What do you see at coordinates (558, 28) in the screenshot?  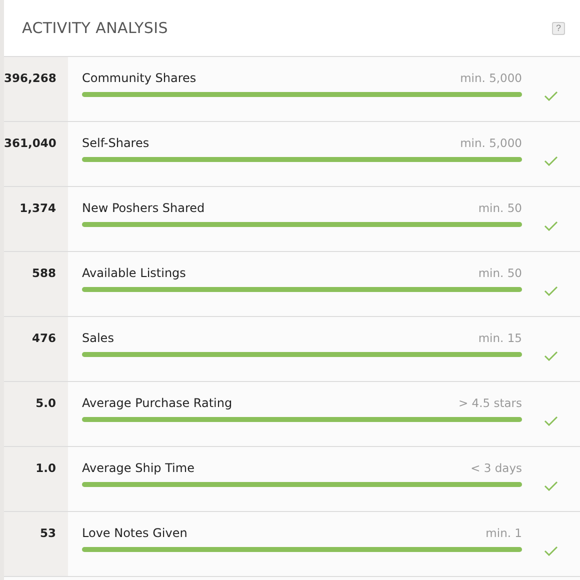 I see `help-button: ?` at bounding box center [558, 28].